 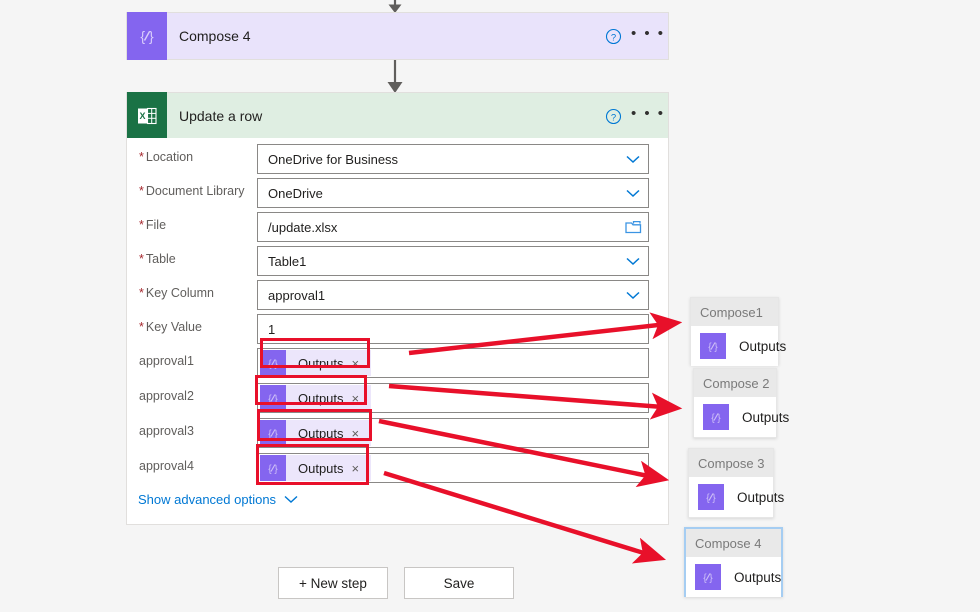 I want to click on field-row-file: * File /update.xlsx, so click(x=397, y=229).